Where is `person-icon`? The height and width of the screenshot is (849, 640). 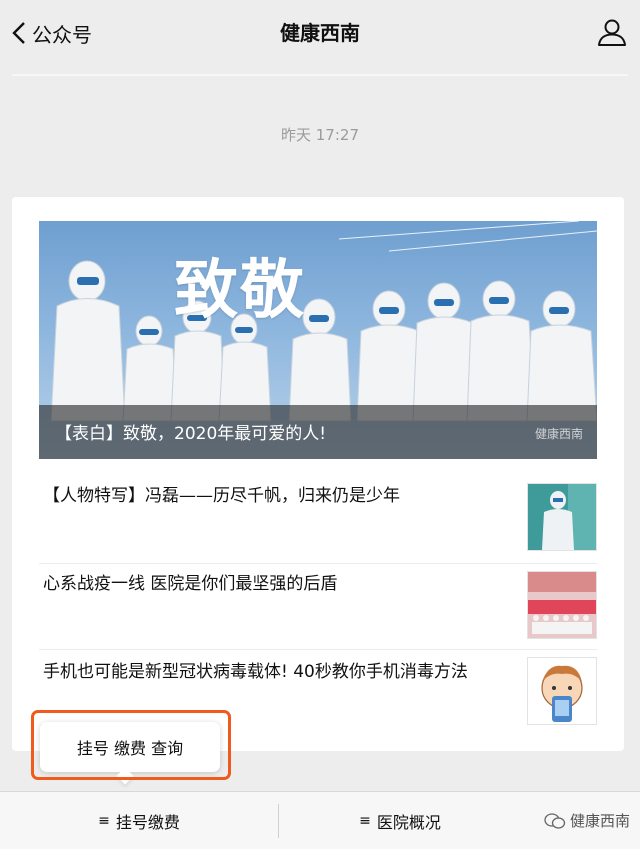 person-icon is located at coordinates (612, 32).